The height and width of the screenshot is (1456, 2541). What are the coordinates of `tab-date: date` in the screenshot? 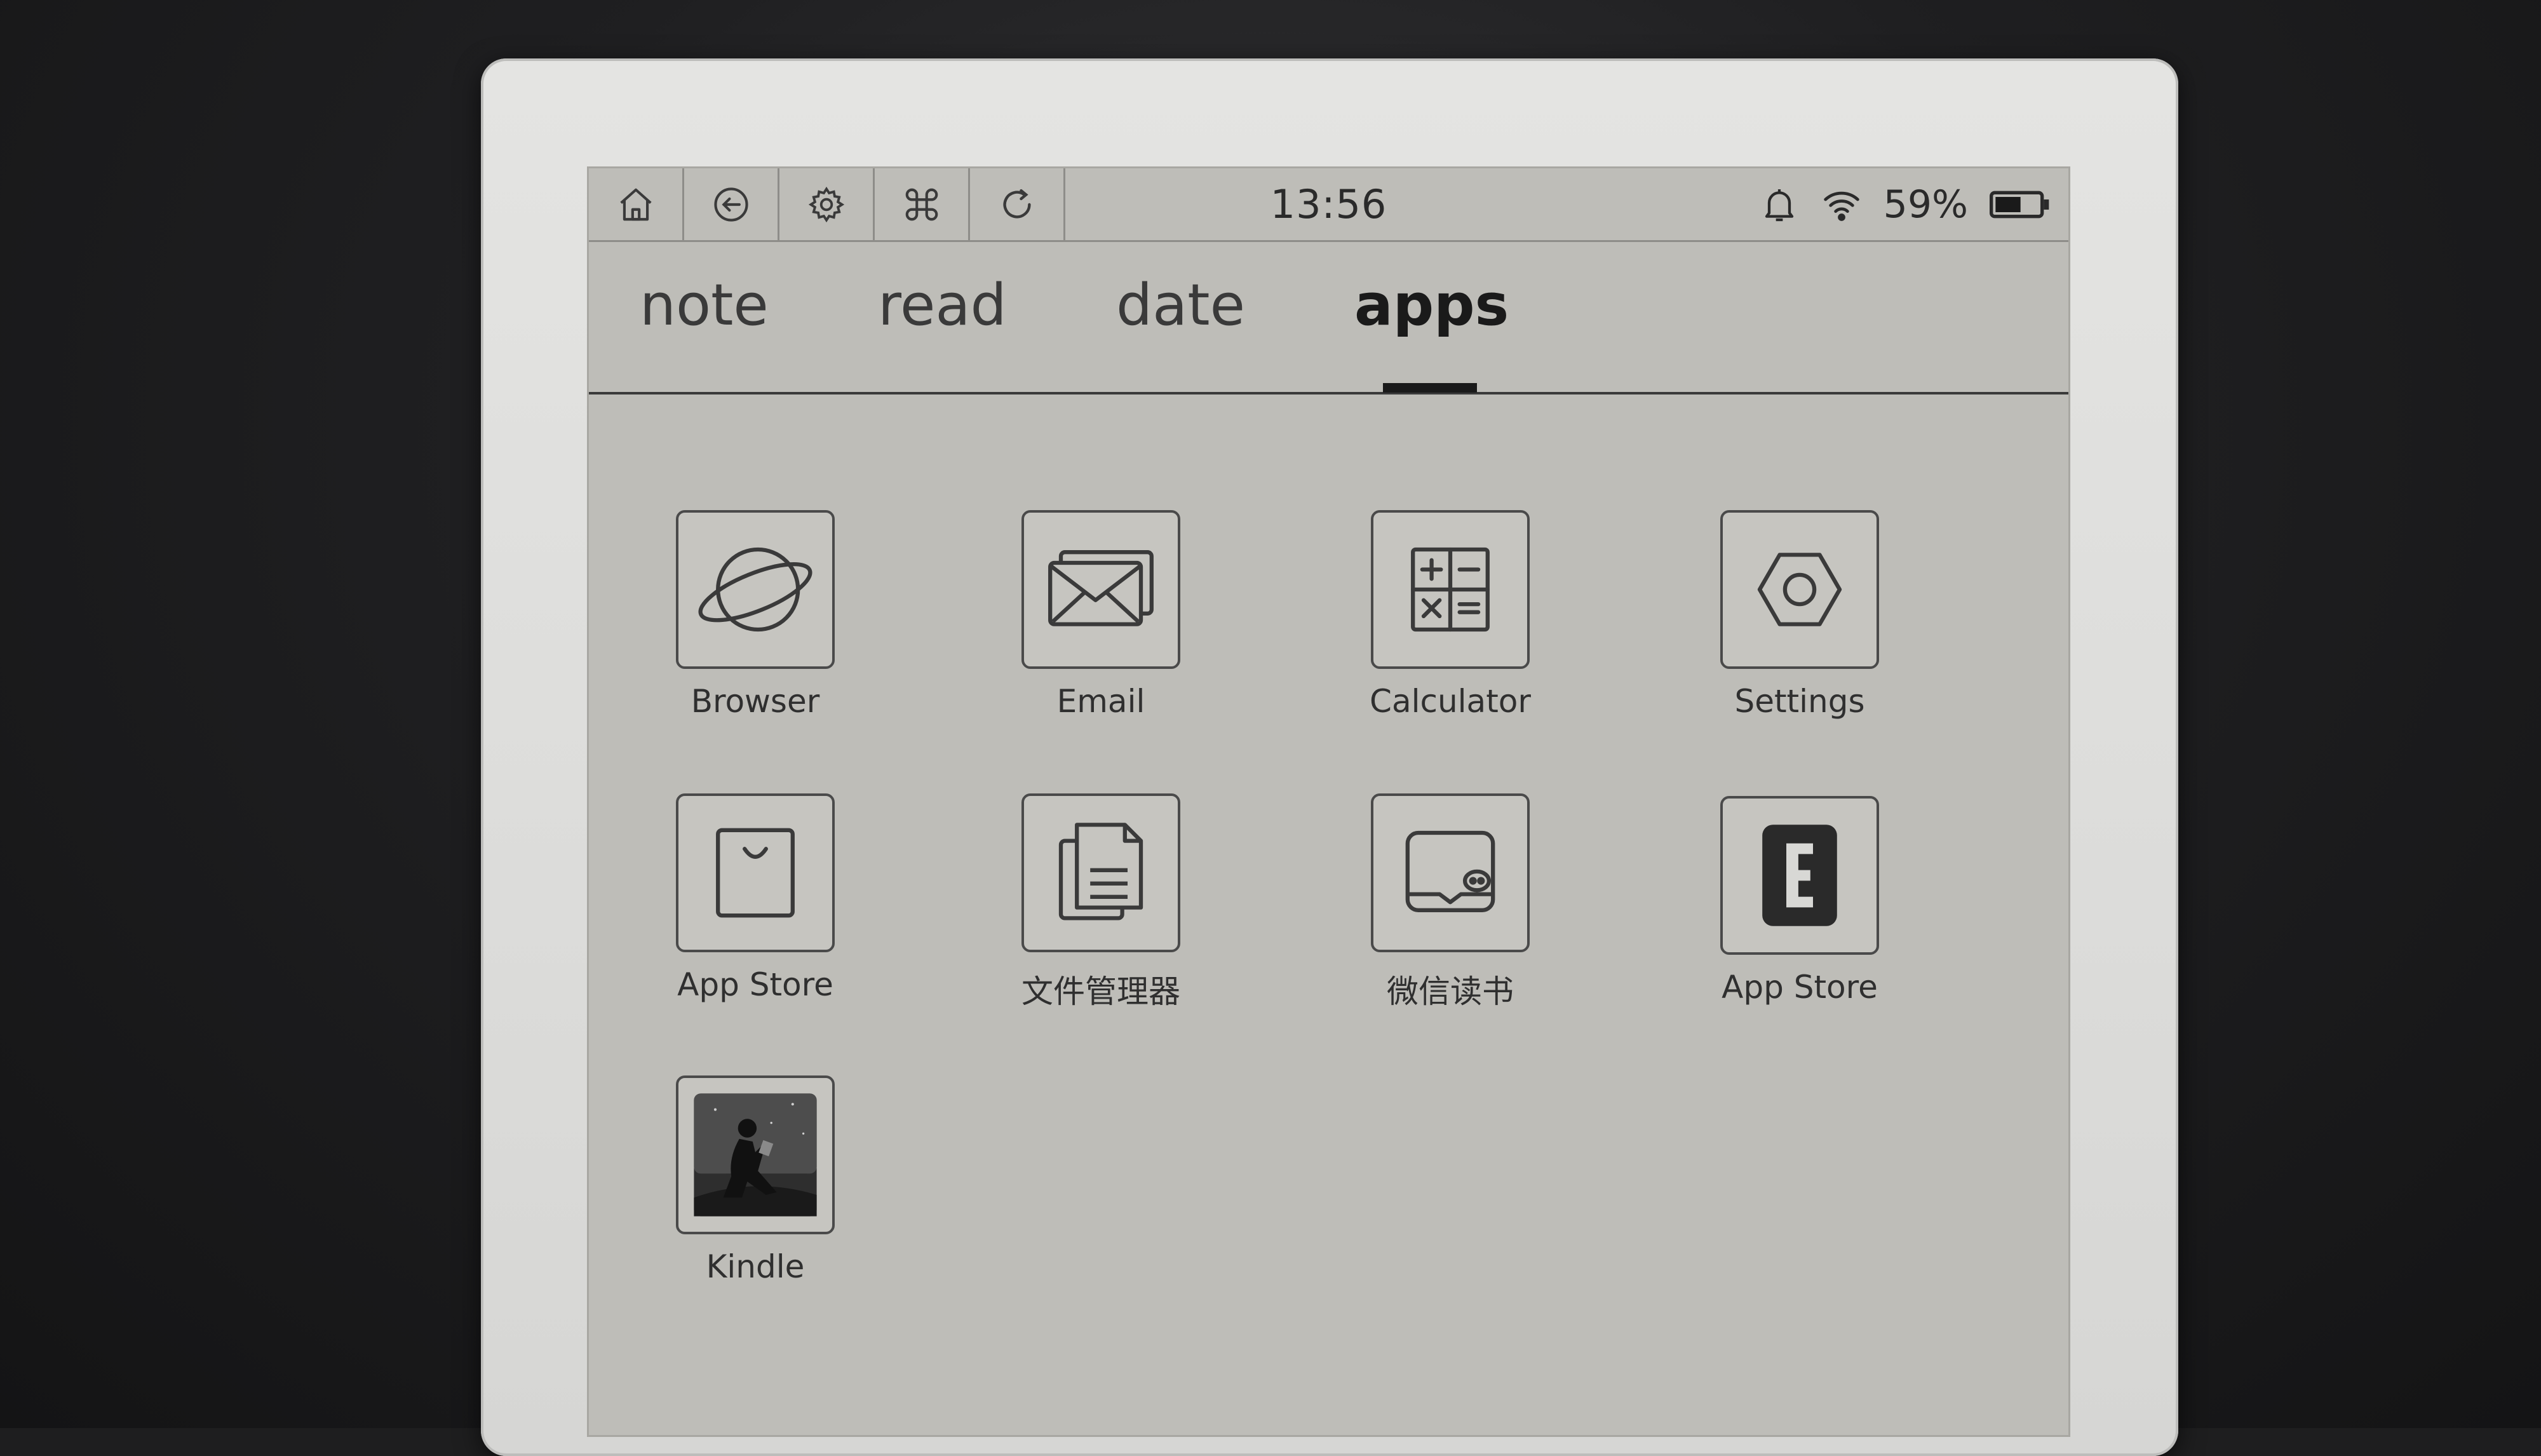 It's located at (1180, 305).